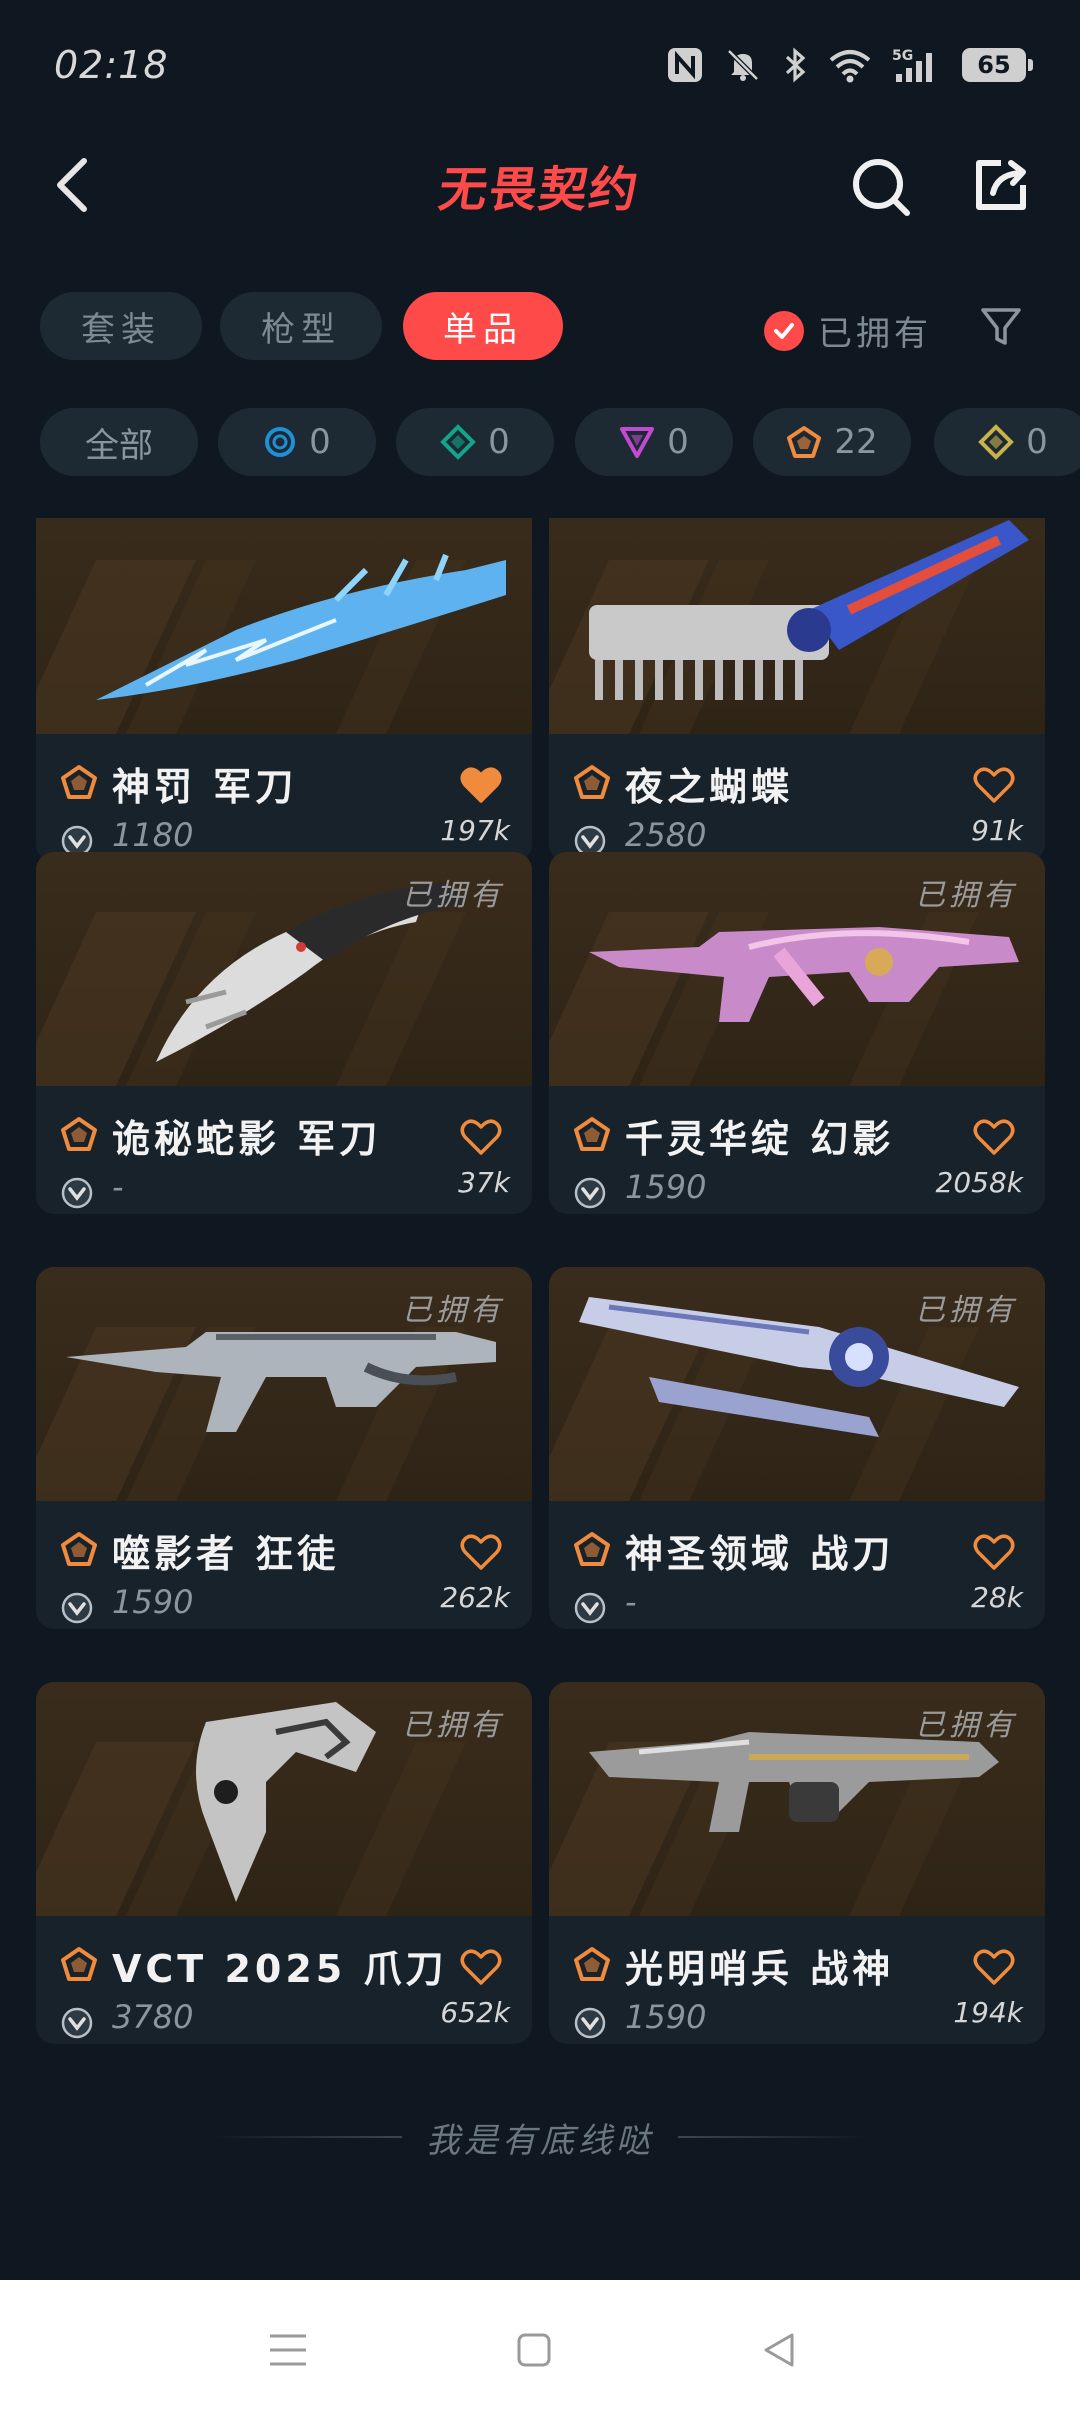  Describe the element at coordinates (284, 1863) in the screenshot. I see `item-card: 已拥有 VCT 2025 爪刀 3780 652k` at that location.